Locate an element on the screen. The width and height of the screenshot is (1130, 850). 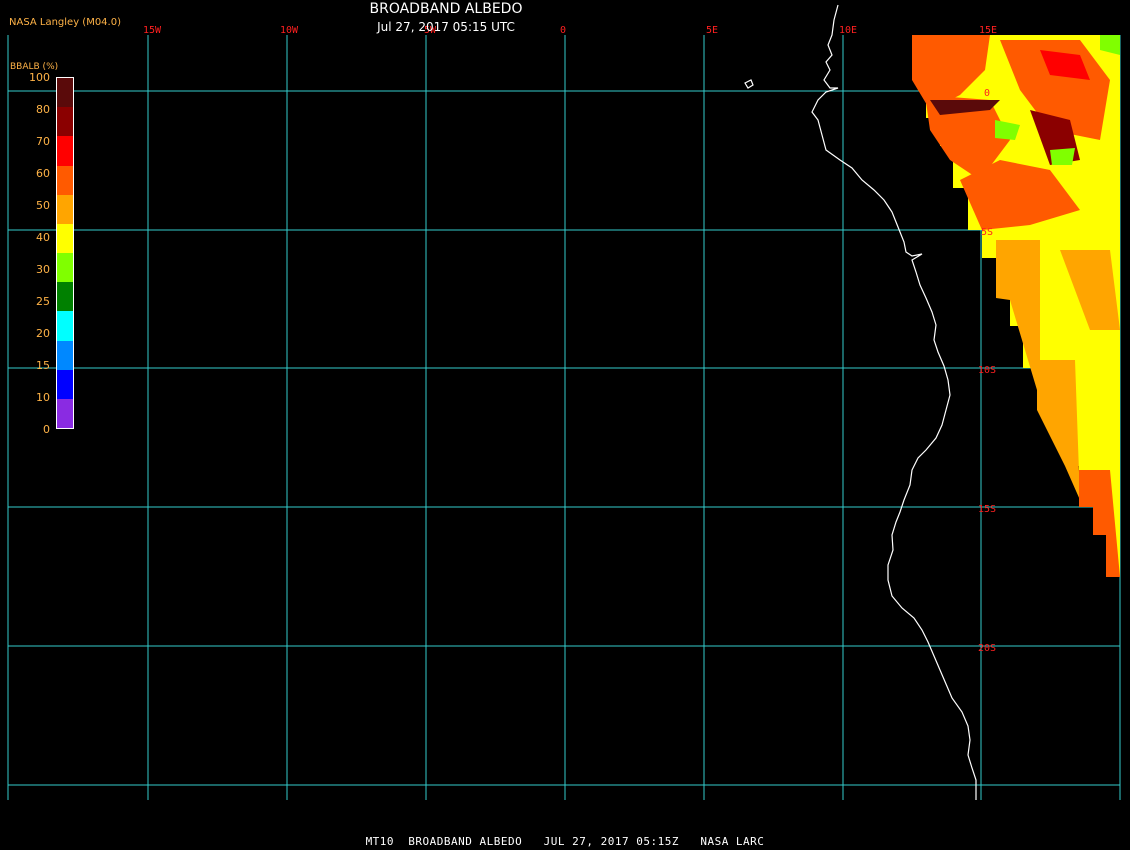
island-outline is located at coordinates (749, 84).